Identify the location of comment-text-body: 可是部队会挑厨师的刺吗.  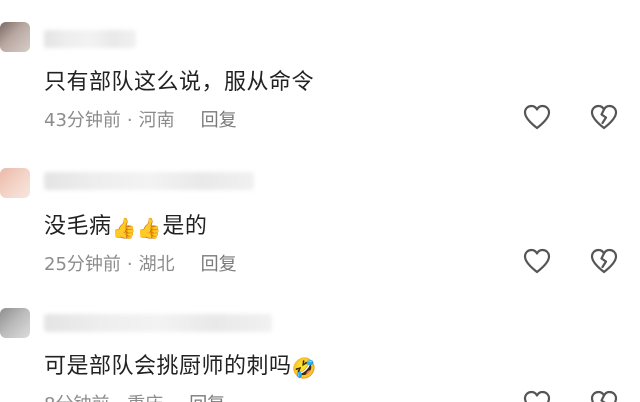
(168, 366).